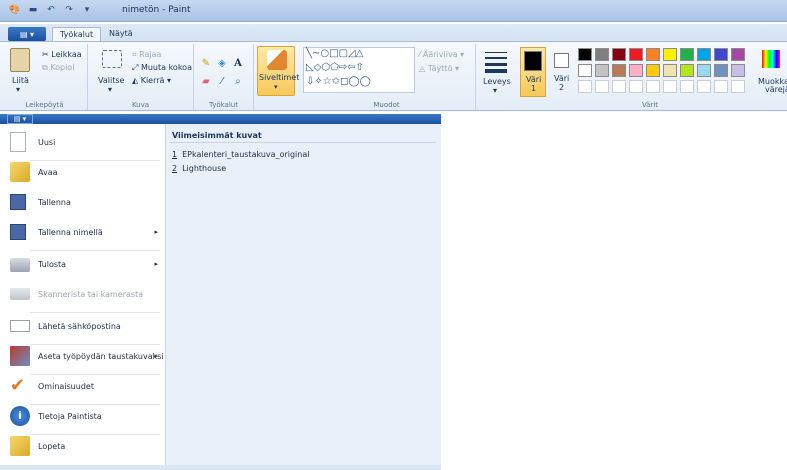  What do you see at coordinates (121, 34) in the screenshot?
I see `tab-nayta: Näytä` at bounding box center [121, 34].